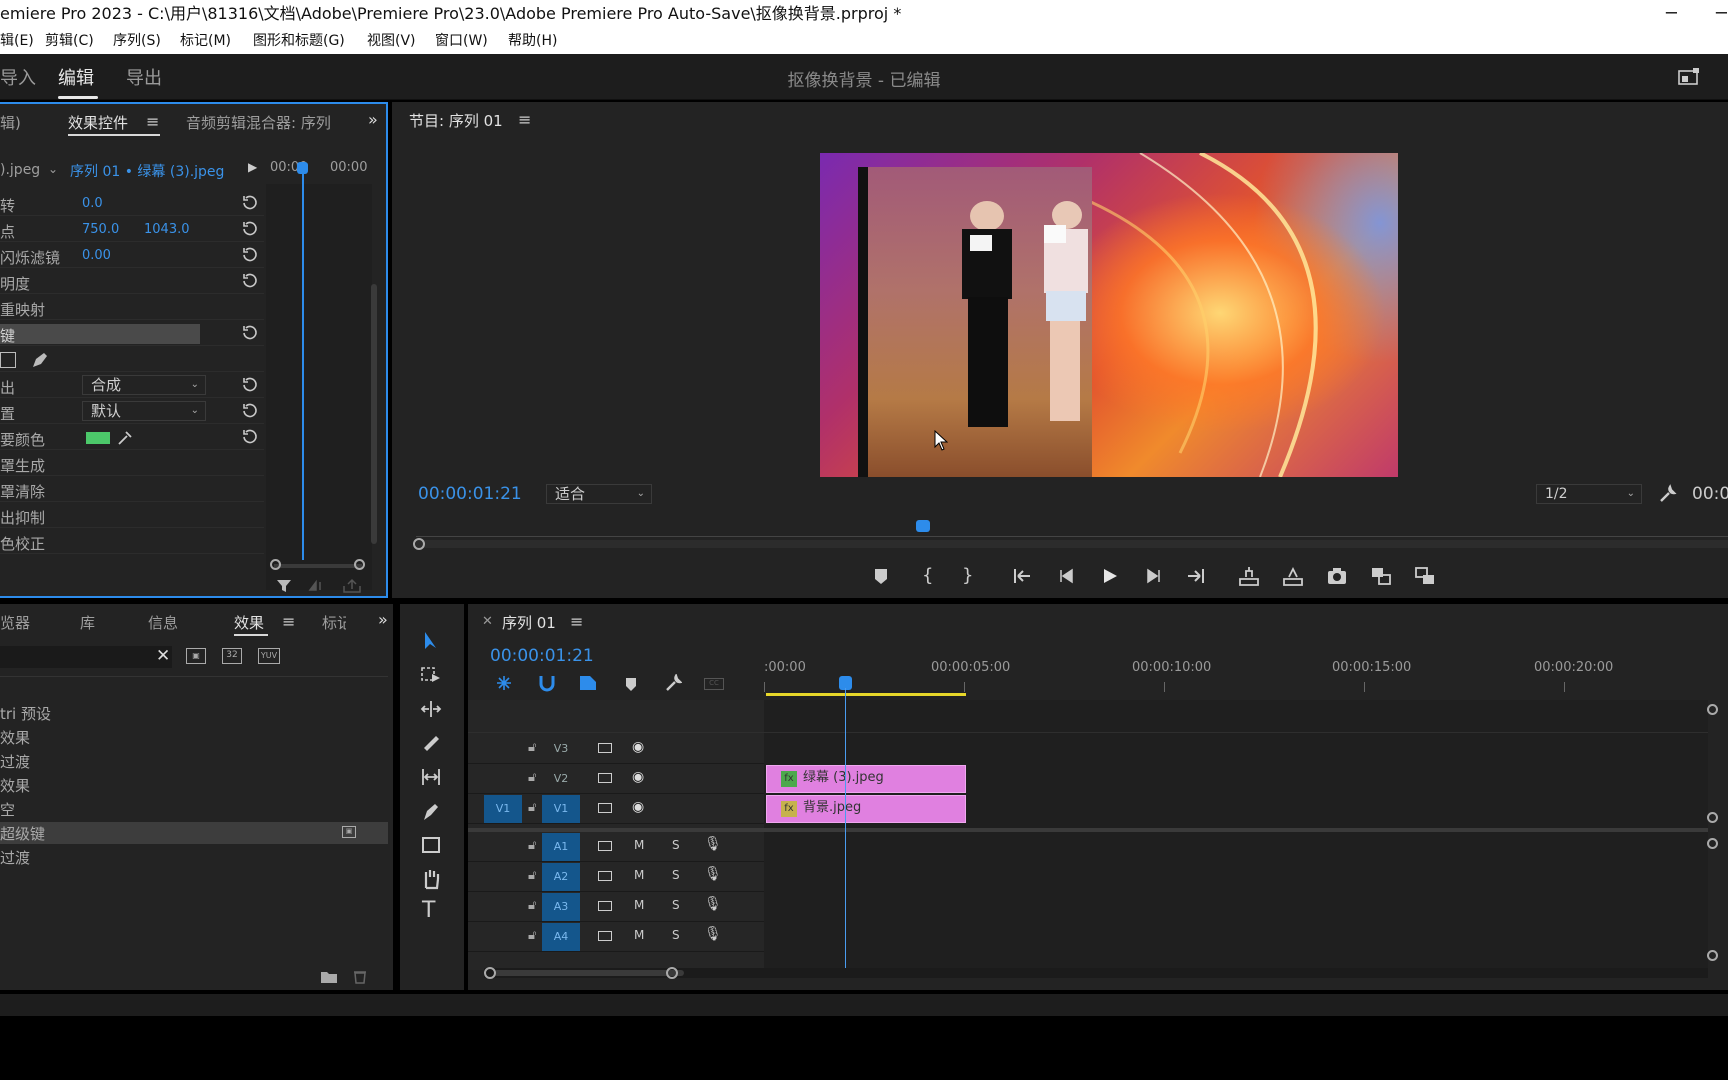 This screenshot has height=1080, width=1728. I want to click on tab-audio-mixer: 音频剪辑混合器: 序列, so click(263, 122).